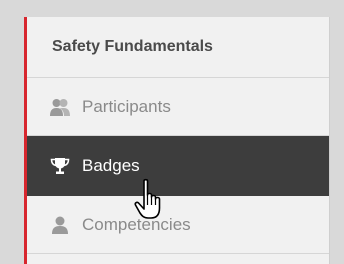 This screenshot has width=344, height=264. I want to click on participants-icon, so click(60, 107).